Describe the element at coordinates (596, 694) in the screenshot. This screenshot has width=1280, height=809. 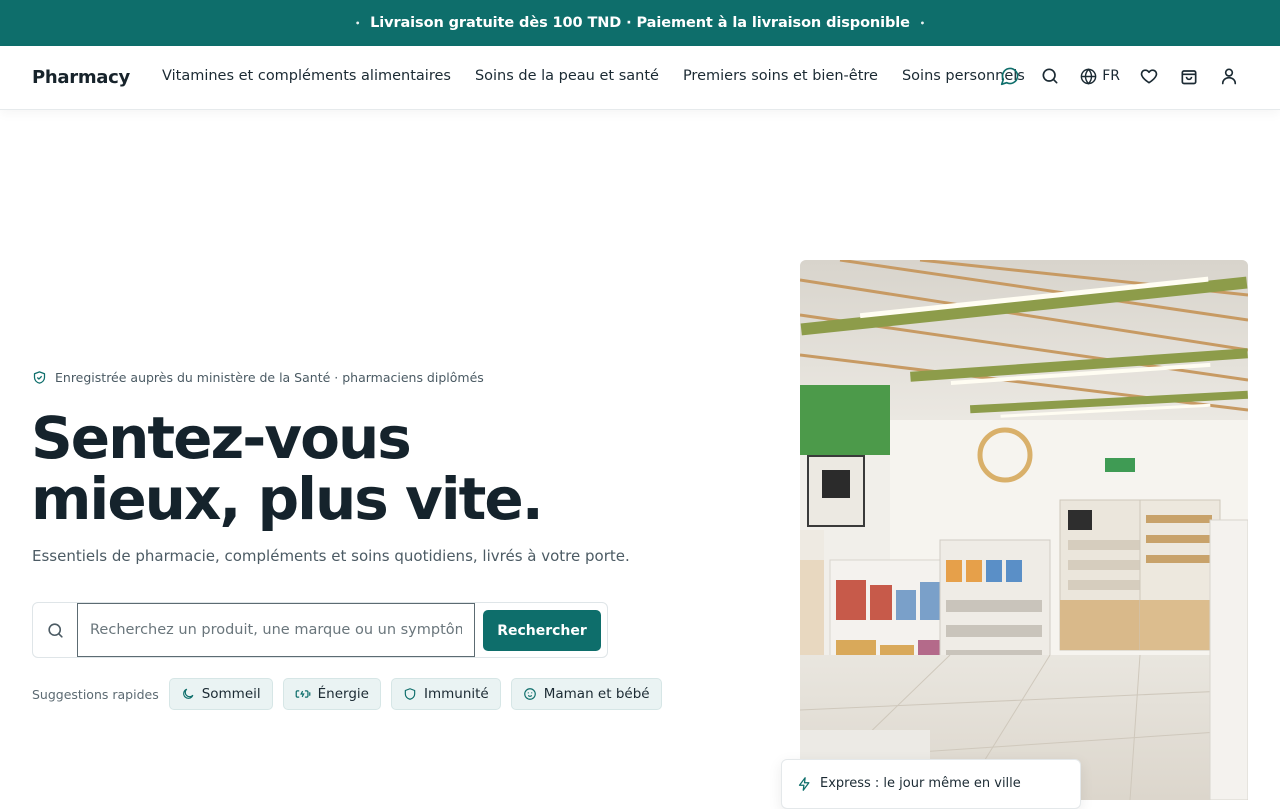
I see `chip-label: Maman et bébé` at that location.